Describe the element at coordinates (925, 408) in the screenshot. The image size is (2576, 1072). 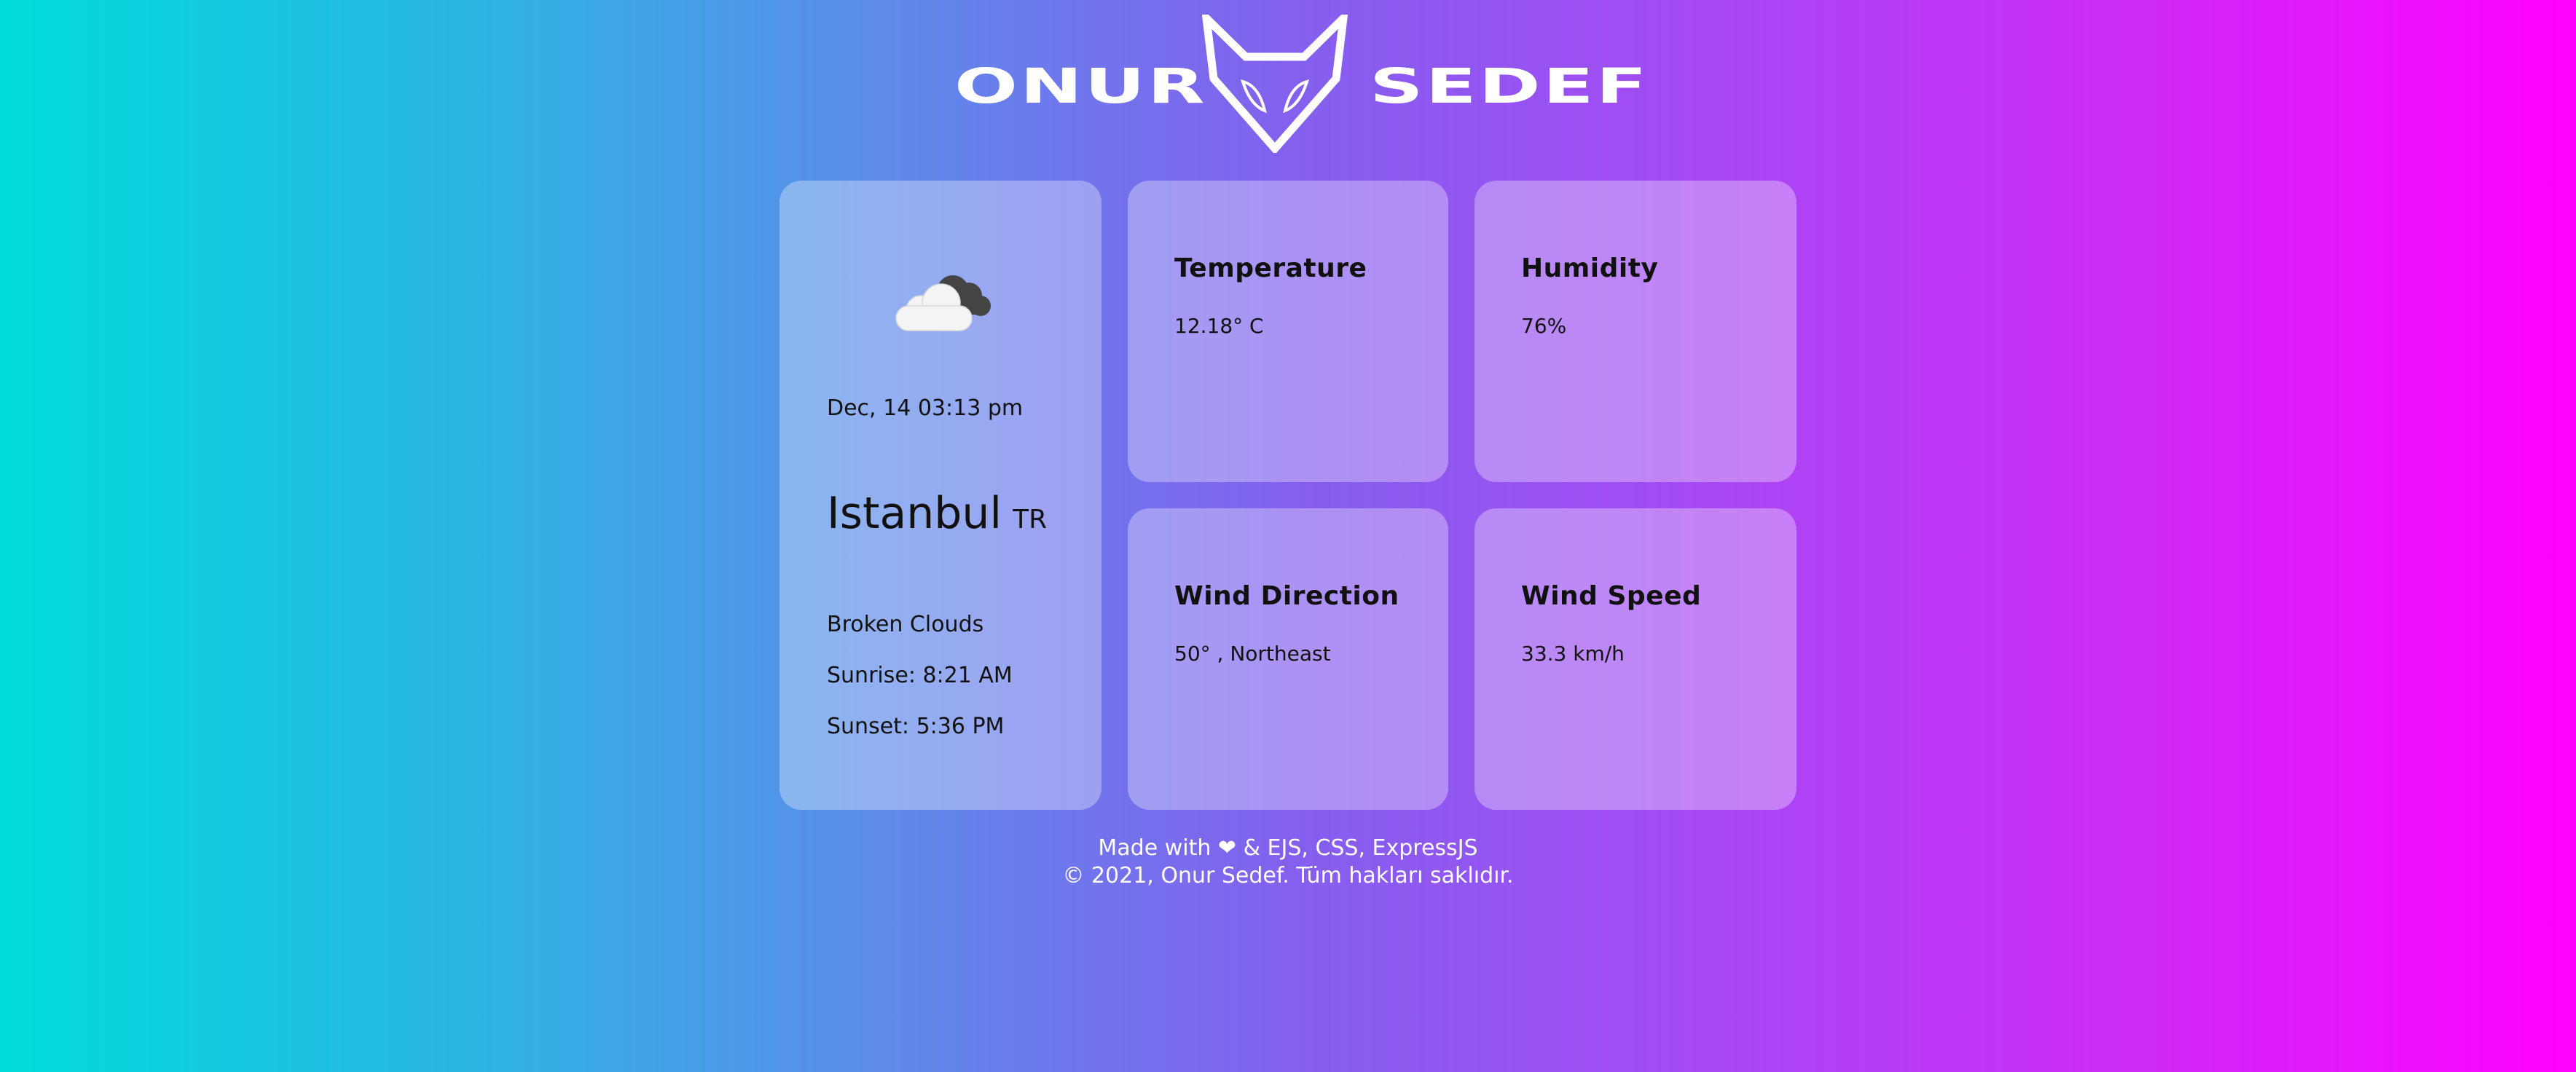
I see `date-time: Dec, 14 03:13 pm` at that location.